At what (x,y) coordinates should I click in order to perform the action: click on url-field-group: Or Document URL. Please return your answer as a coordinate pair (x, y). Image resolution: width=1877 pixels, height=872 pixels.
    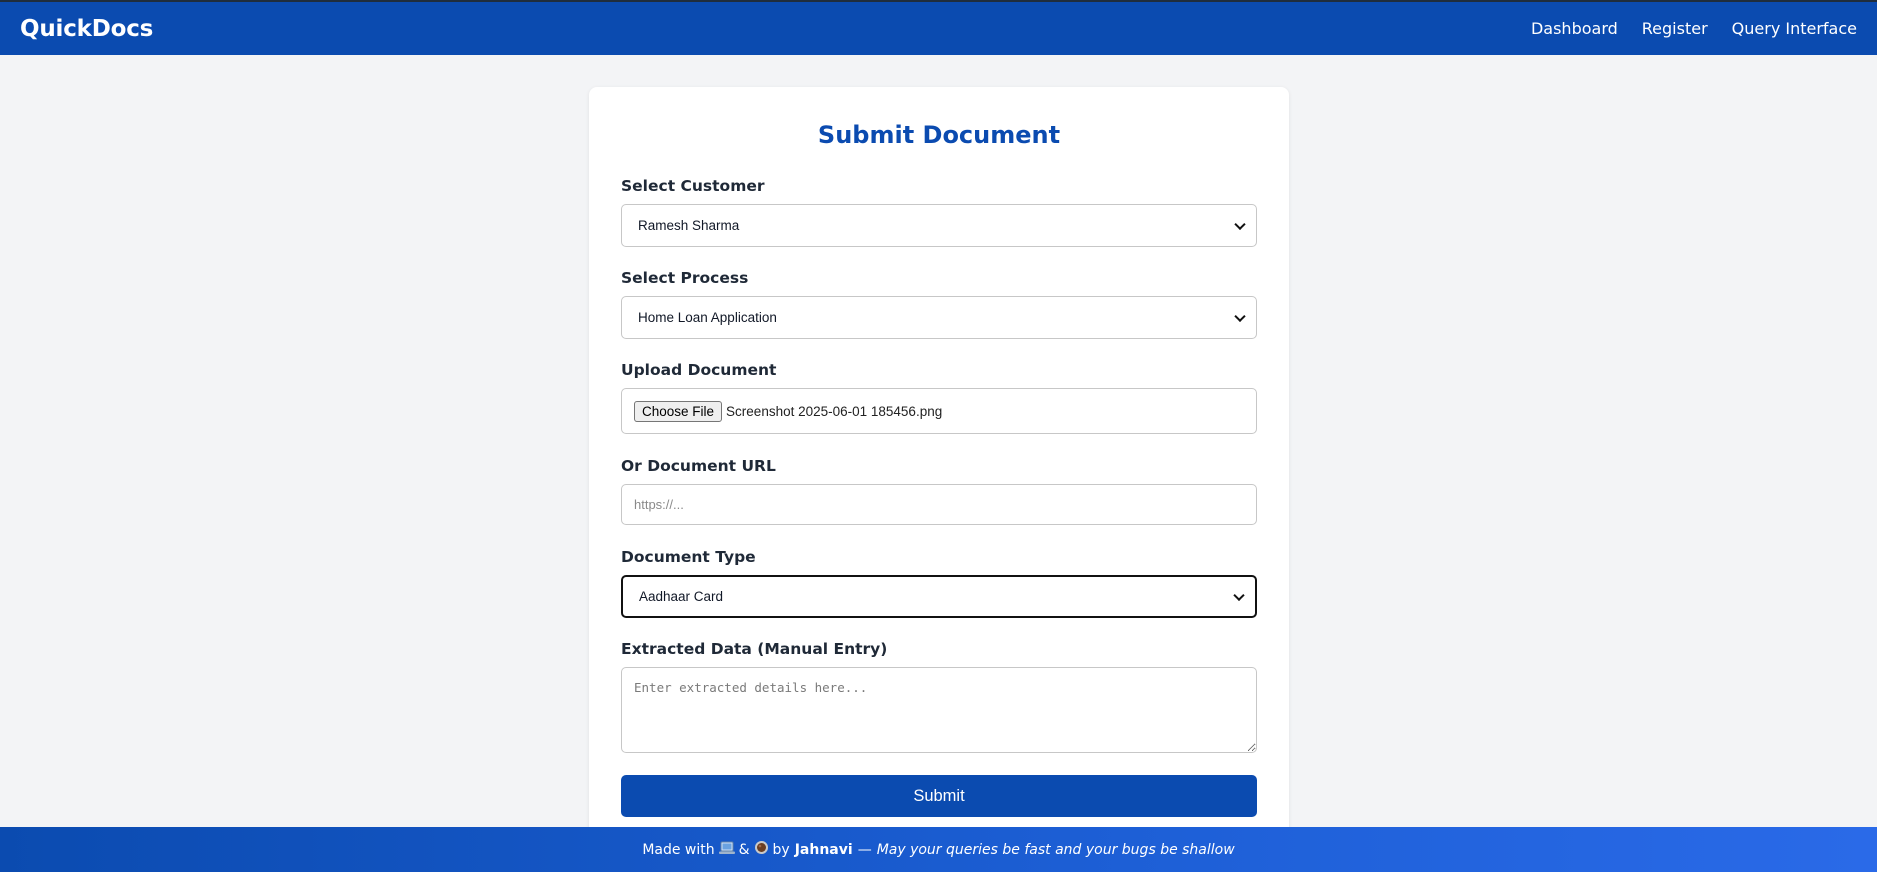
    Looking at the image, I should click on (939, 491).